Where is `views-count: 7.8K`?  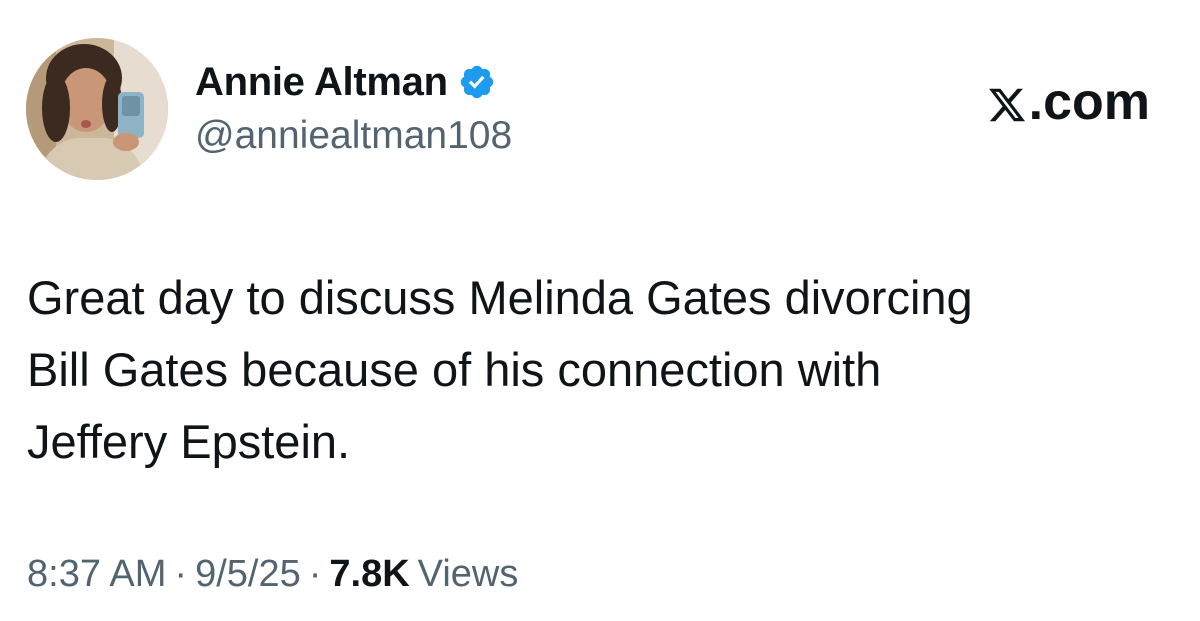
views-count: 7.8K is located at coordinates (369, 574).